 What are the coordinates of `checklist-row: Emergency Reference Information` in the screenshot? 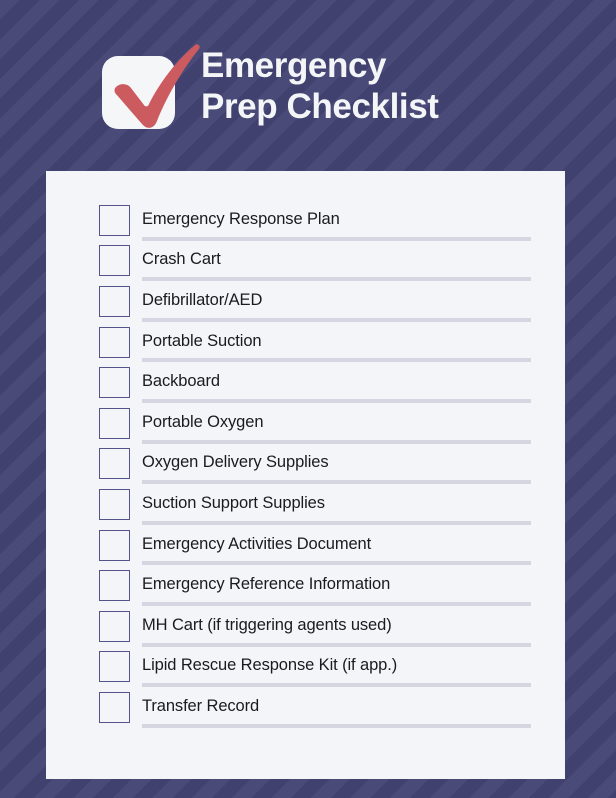 It's located at (315, 585).